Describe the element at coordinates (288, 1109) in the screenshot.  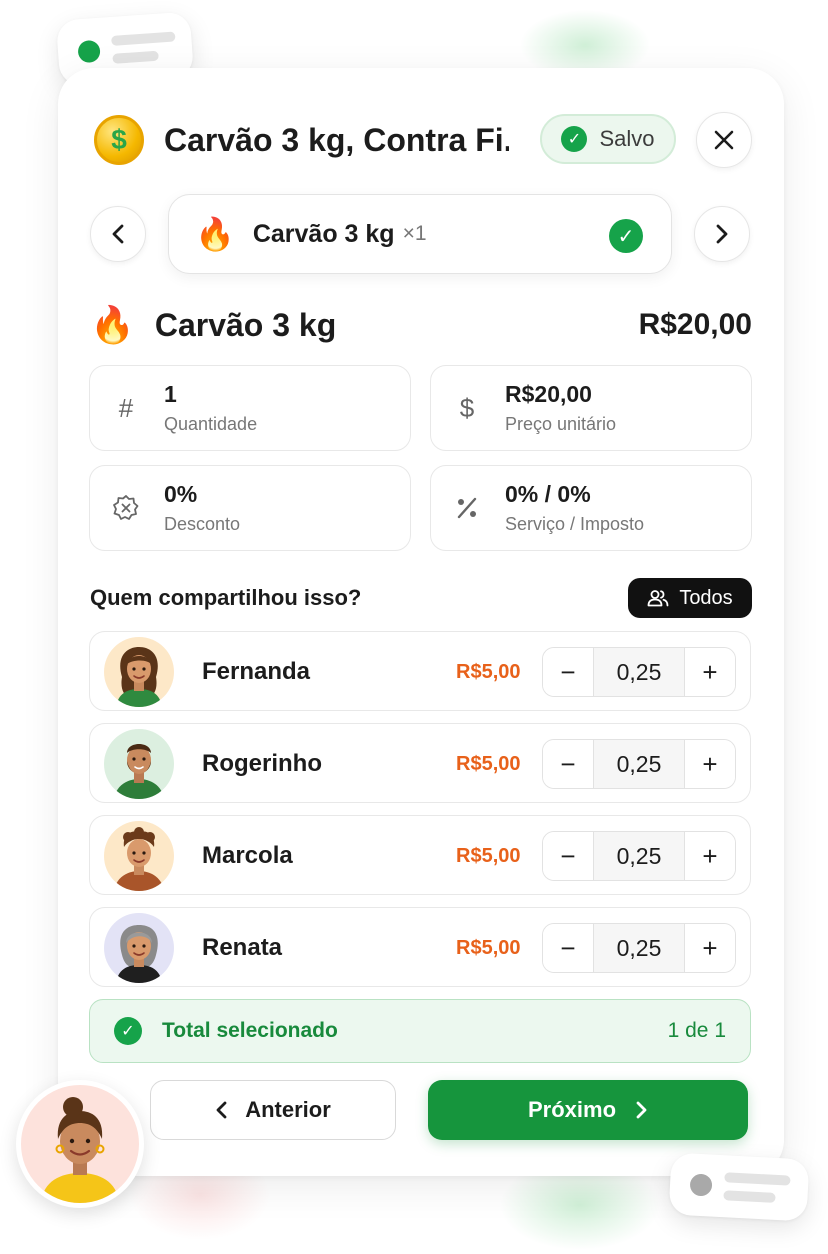
I see `previous-button-label: Anterior` at that location.